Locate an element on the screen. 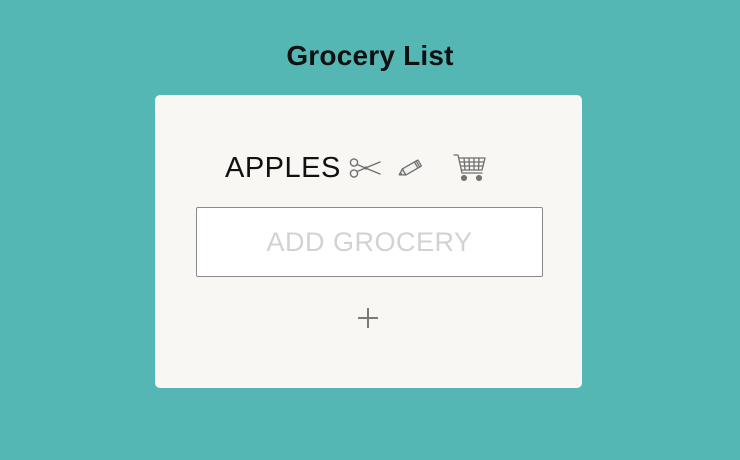  add-button is located at coordinates (368, 318).